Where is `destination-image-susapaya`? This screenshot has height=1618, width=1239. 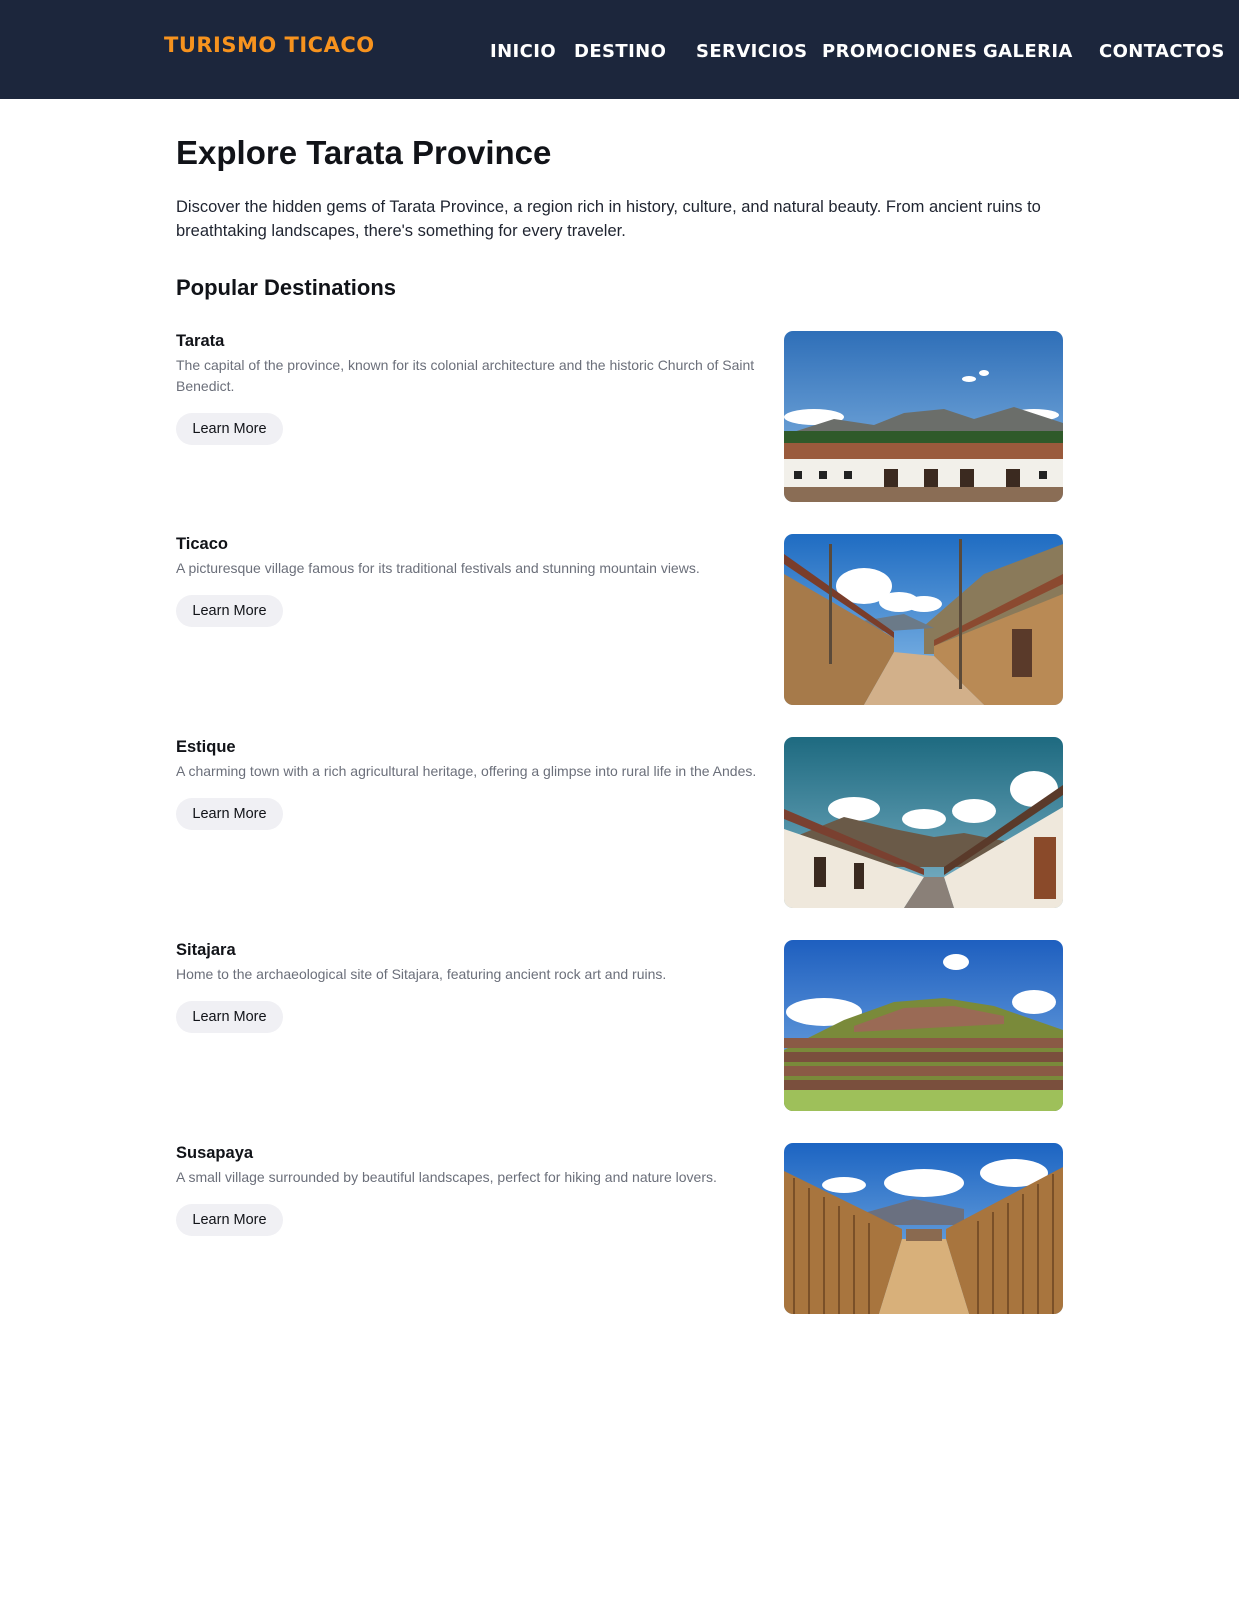
destination-image-susapaya is located at coordinates (923, 1228).